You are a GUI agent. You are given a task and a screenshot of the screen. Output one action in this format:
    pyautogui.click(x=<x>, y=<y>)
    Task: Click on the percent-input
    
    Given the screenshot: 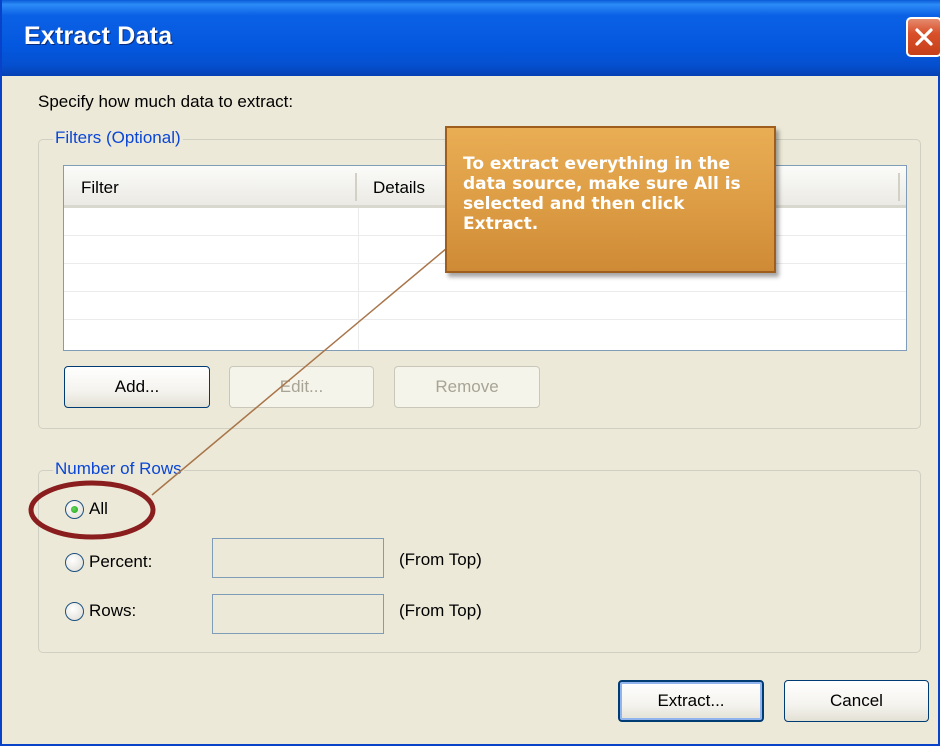 What is the action you would take?
    pyautogui.click(x=298, y=558)
    